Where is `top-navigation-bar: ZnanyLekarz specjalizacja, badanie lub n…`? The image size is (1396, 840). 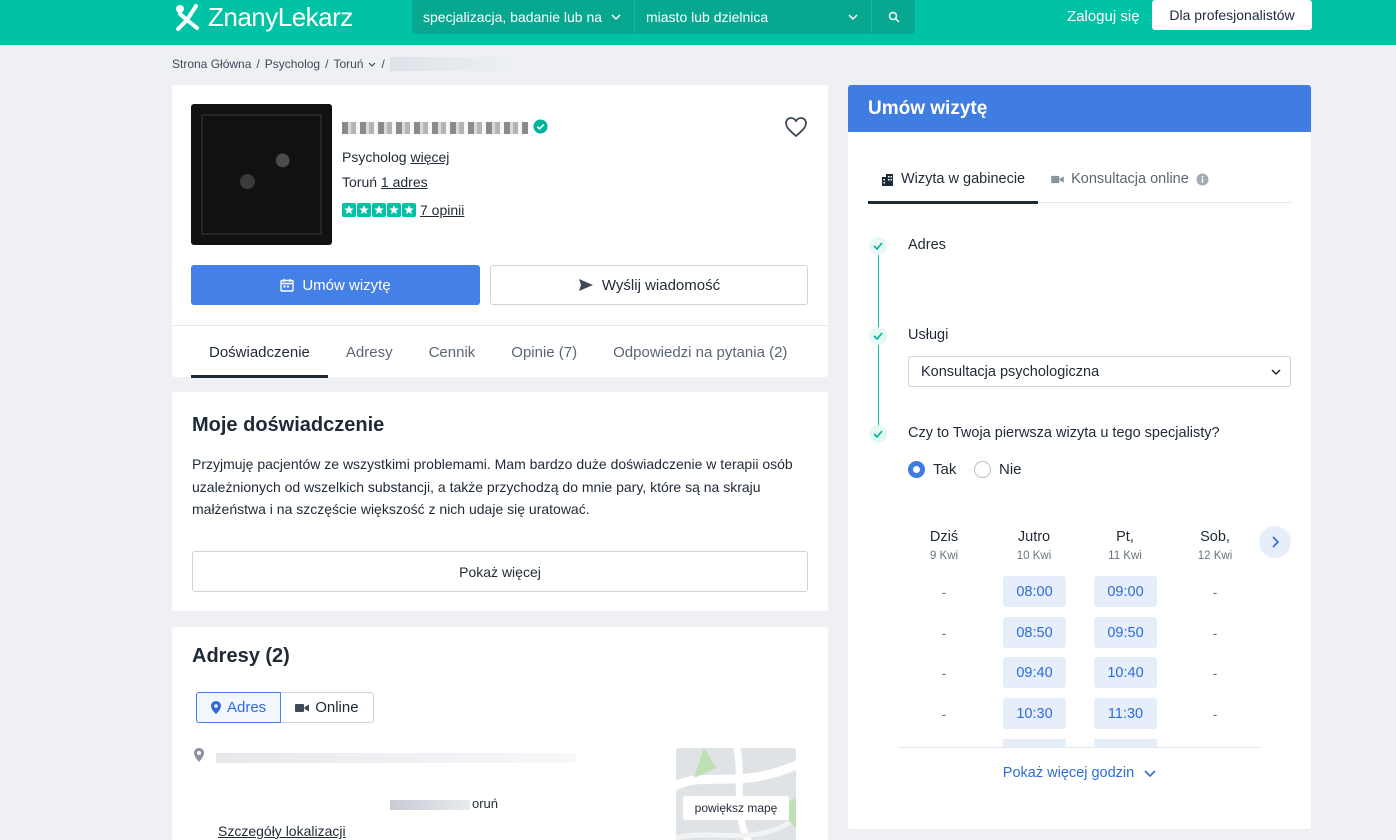 top-navigation-bar: ZnanyLekarz specjalizacja, badanie lub n… is located at coordinates (698, 22).